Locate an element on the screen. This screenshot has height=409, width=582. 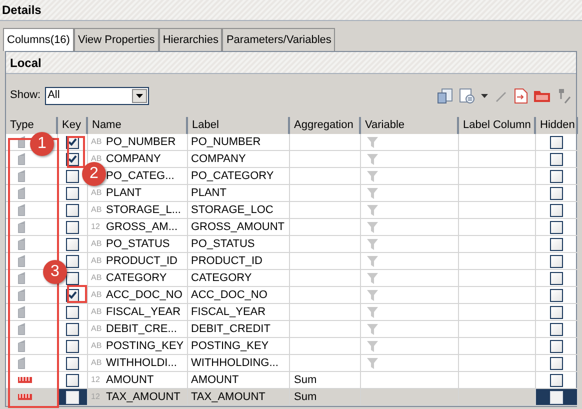
table-cell-text: STORAGE_LOC is located at coordinates (232, 210).